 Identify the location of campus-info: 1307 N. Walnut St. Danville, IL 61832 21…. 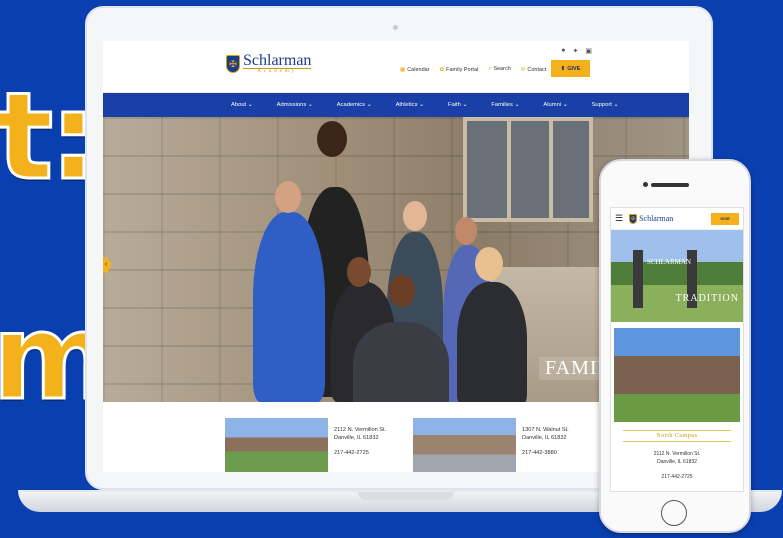
(545, 445).